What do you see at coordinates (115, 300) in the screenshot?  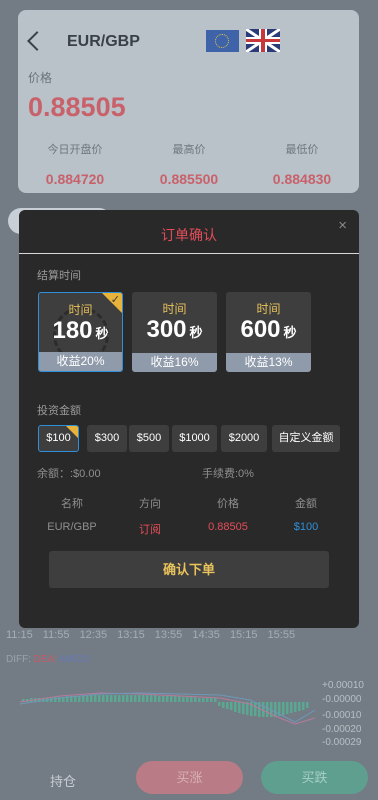 I see `check-icon: ✓` at bounding box center [115, 300].